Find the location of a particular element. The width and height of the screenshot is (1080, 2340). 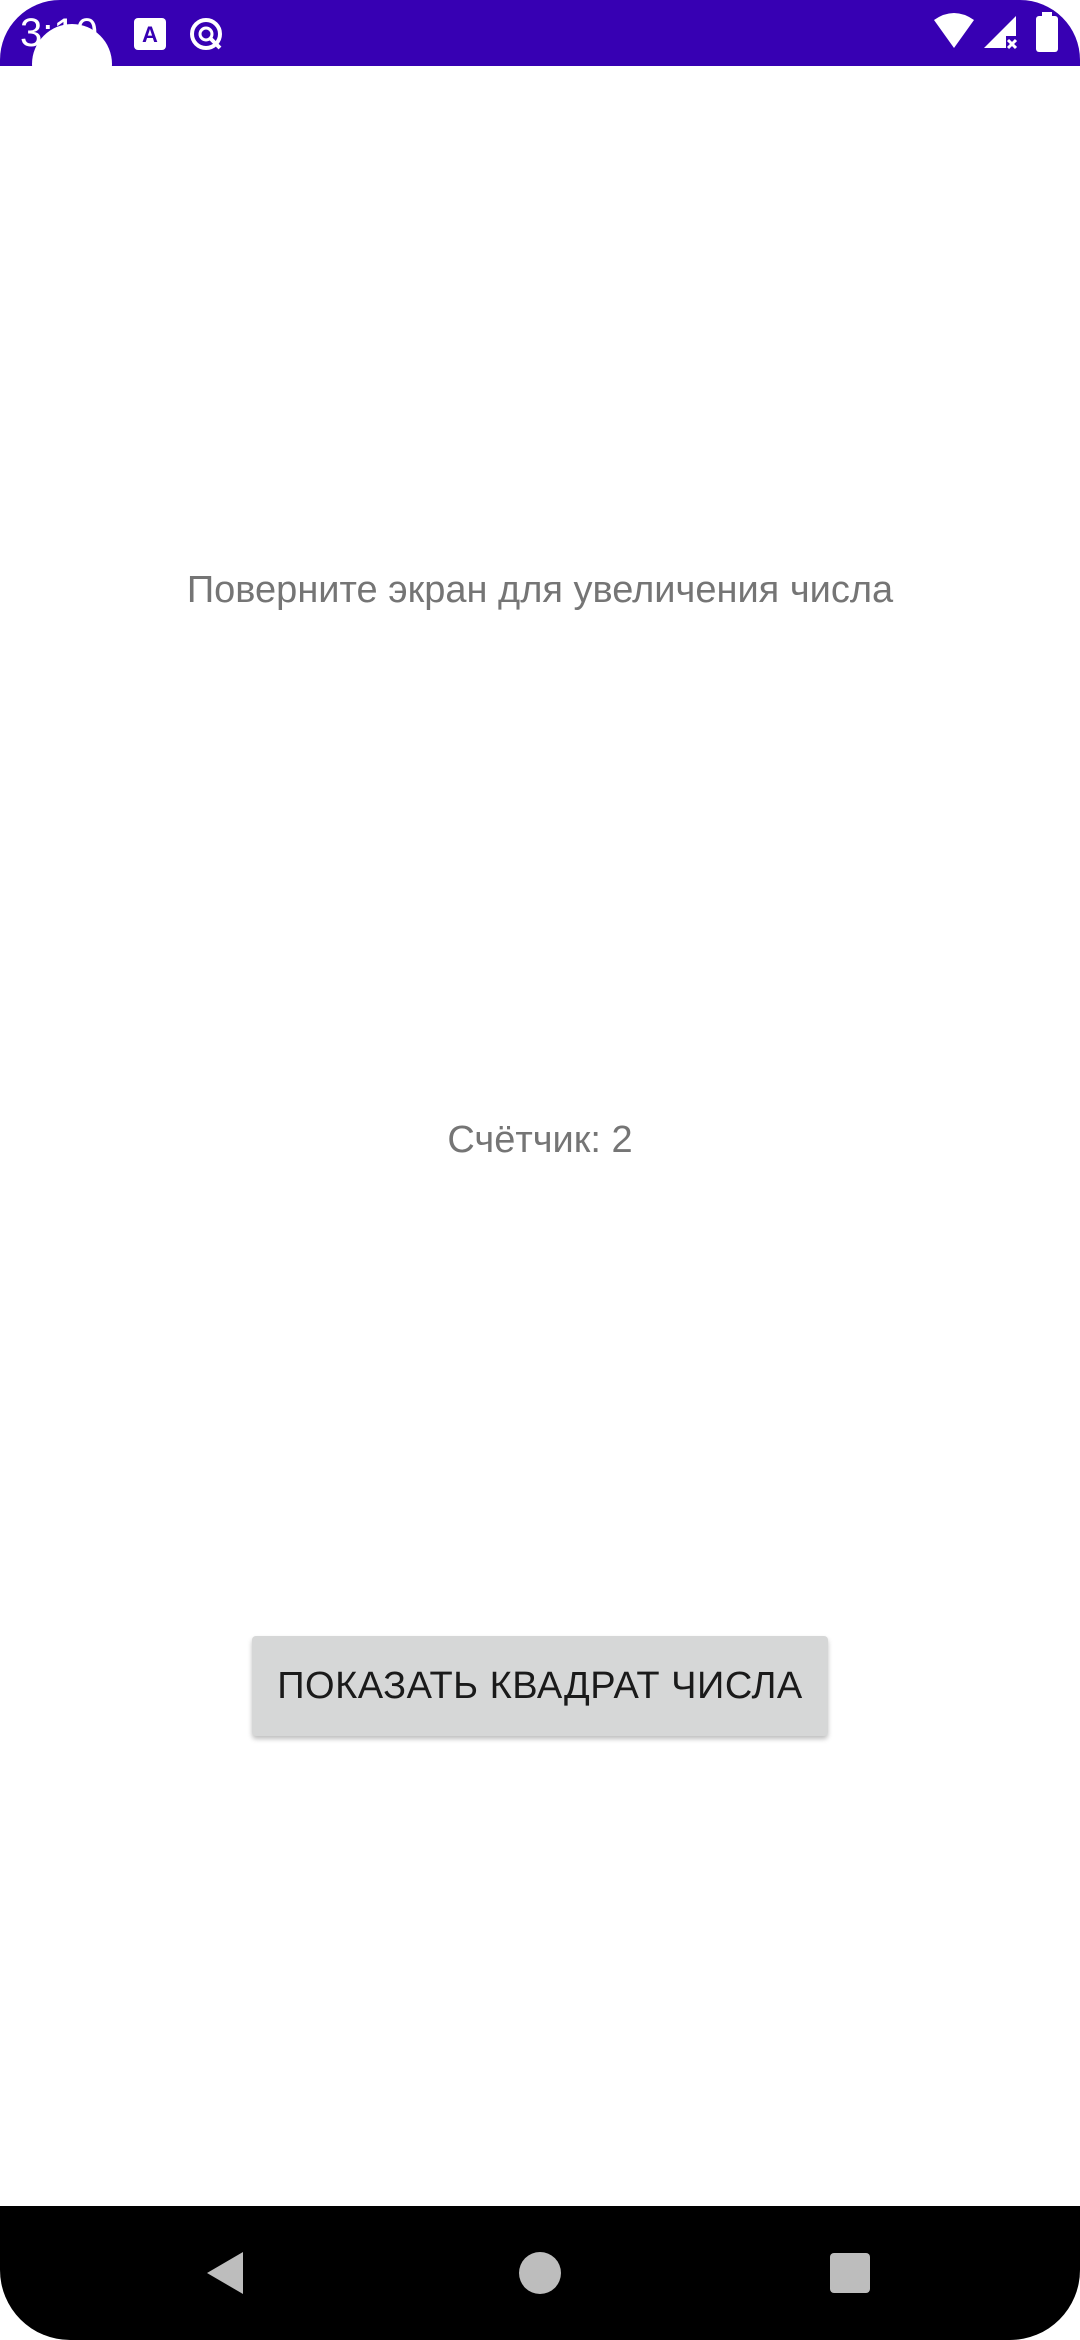

navigation-bar is located at coordinates (540, 2273).